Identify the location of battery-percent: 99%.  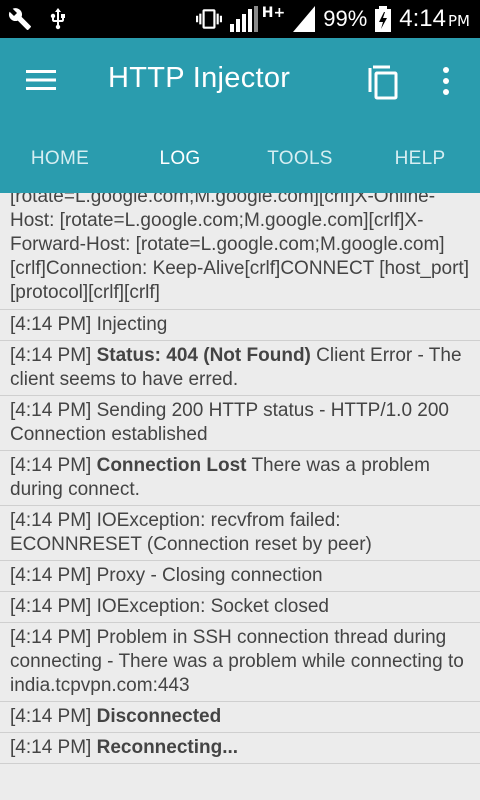
(345, 18).